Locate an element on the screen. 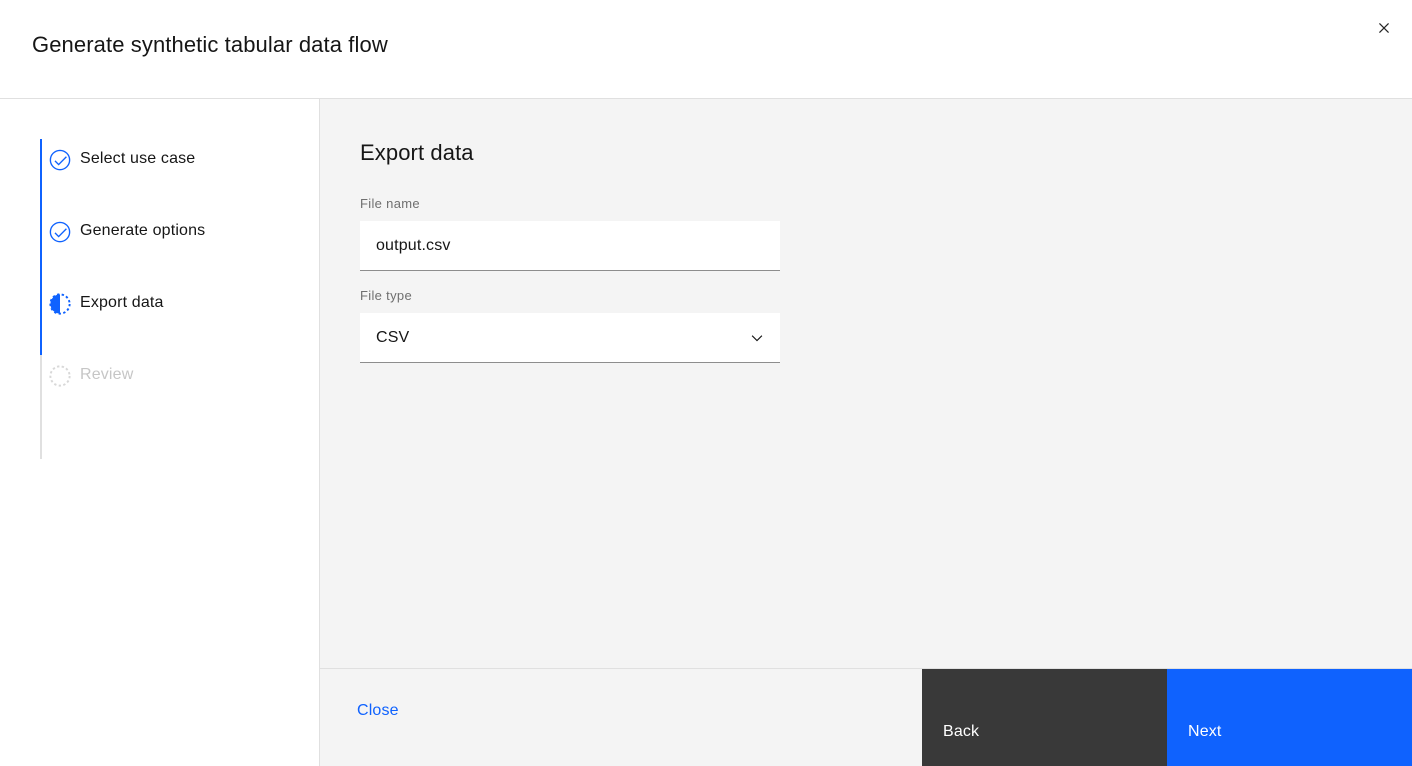 Image resolution: width=1412 pixels, height=766 pixels. back-button: Back is located at coordinates (1044, 717).